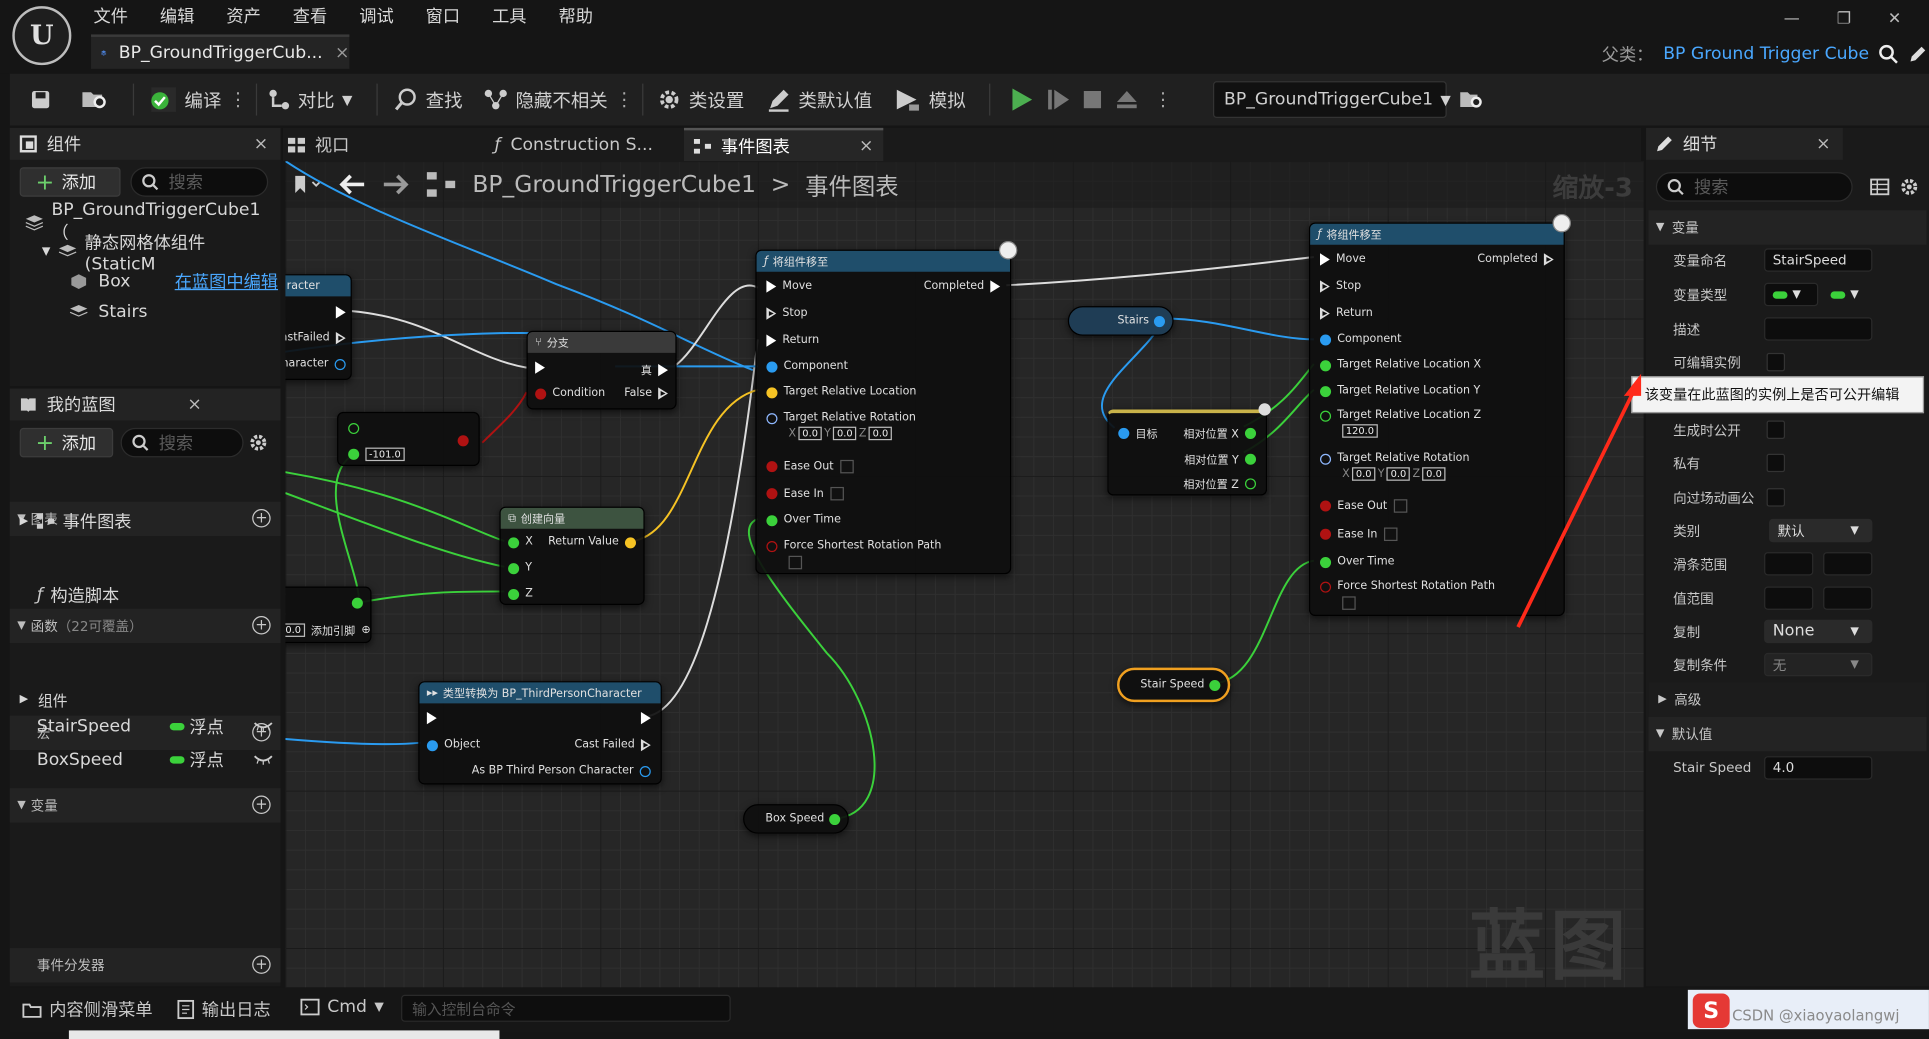  What do you see at coordinates (572, 555) in the screenshot?
I see `node-make-vector: ⧉ 创建向量 X Y Z Return Value` at bounding box center [572, 555].